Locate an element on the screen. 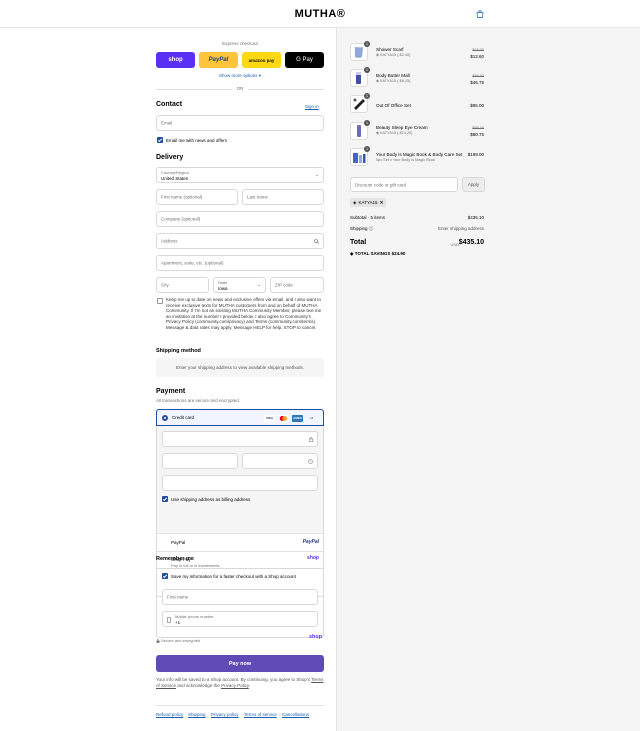 This screenshot has height=731, width=640. zip-field: ZIP code is located at coordinates (297, 285).